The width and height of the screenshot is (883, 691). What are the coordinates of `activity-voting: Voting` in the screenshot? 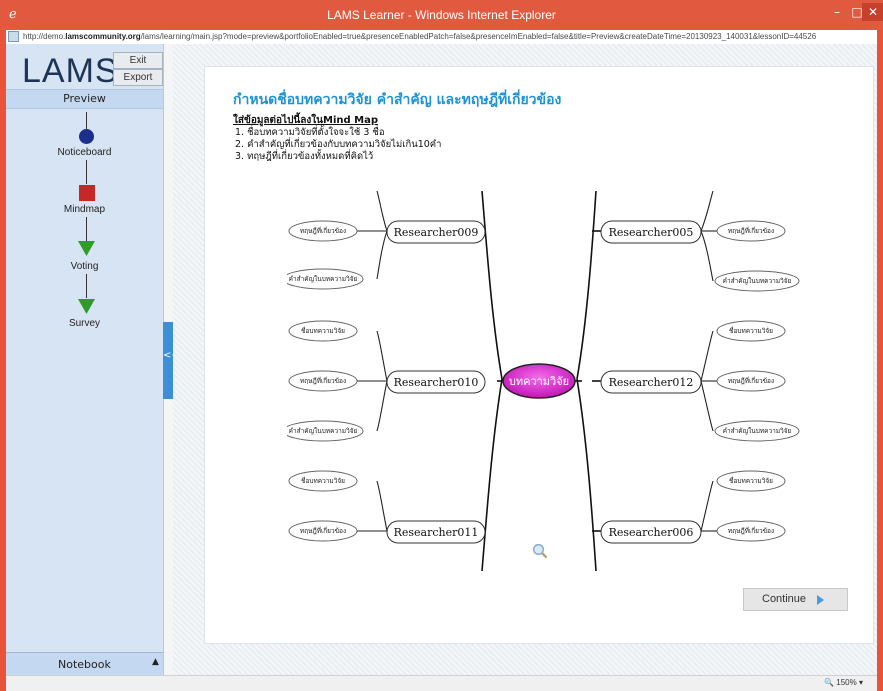 It's located at (84, 266).